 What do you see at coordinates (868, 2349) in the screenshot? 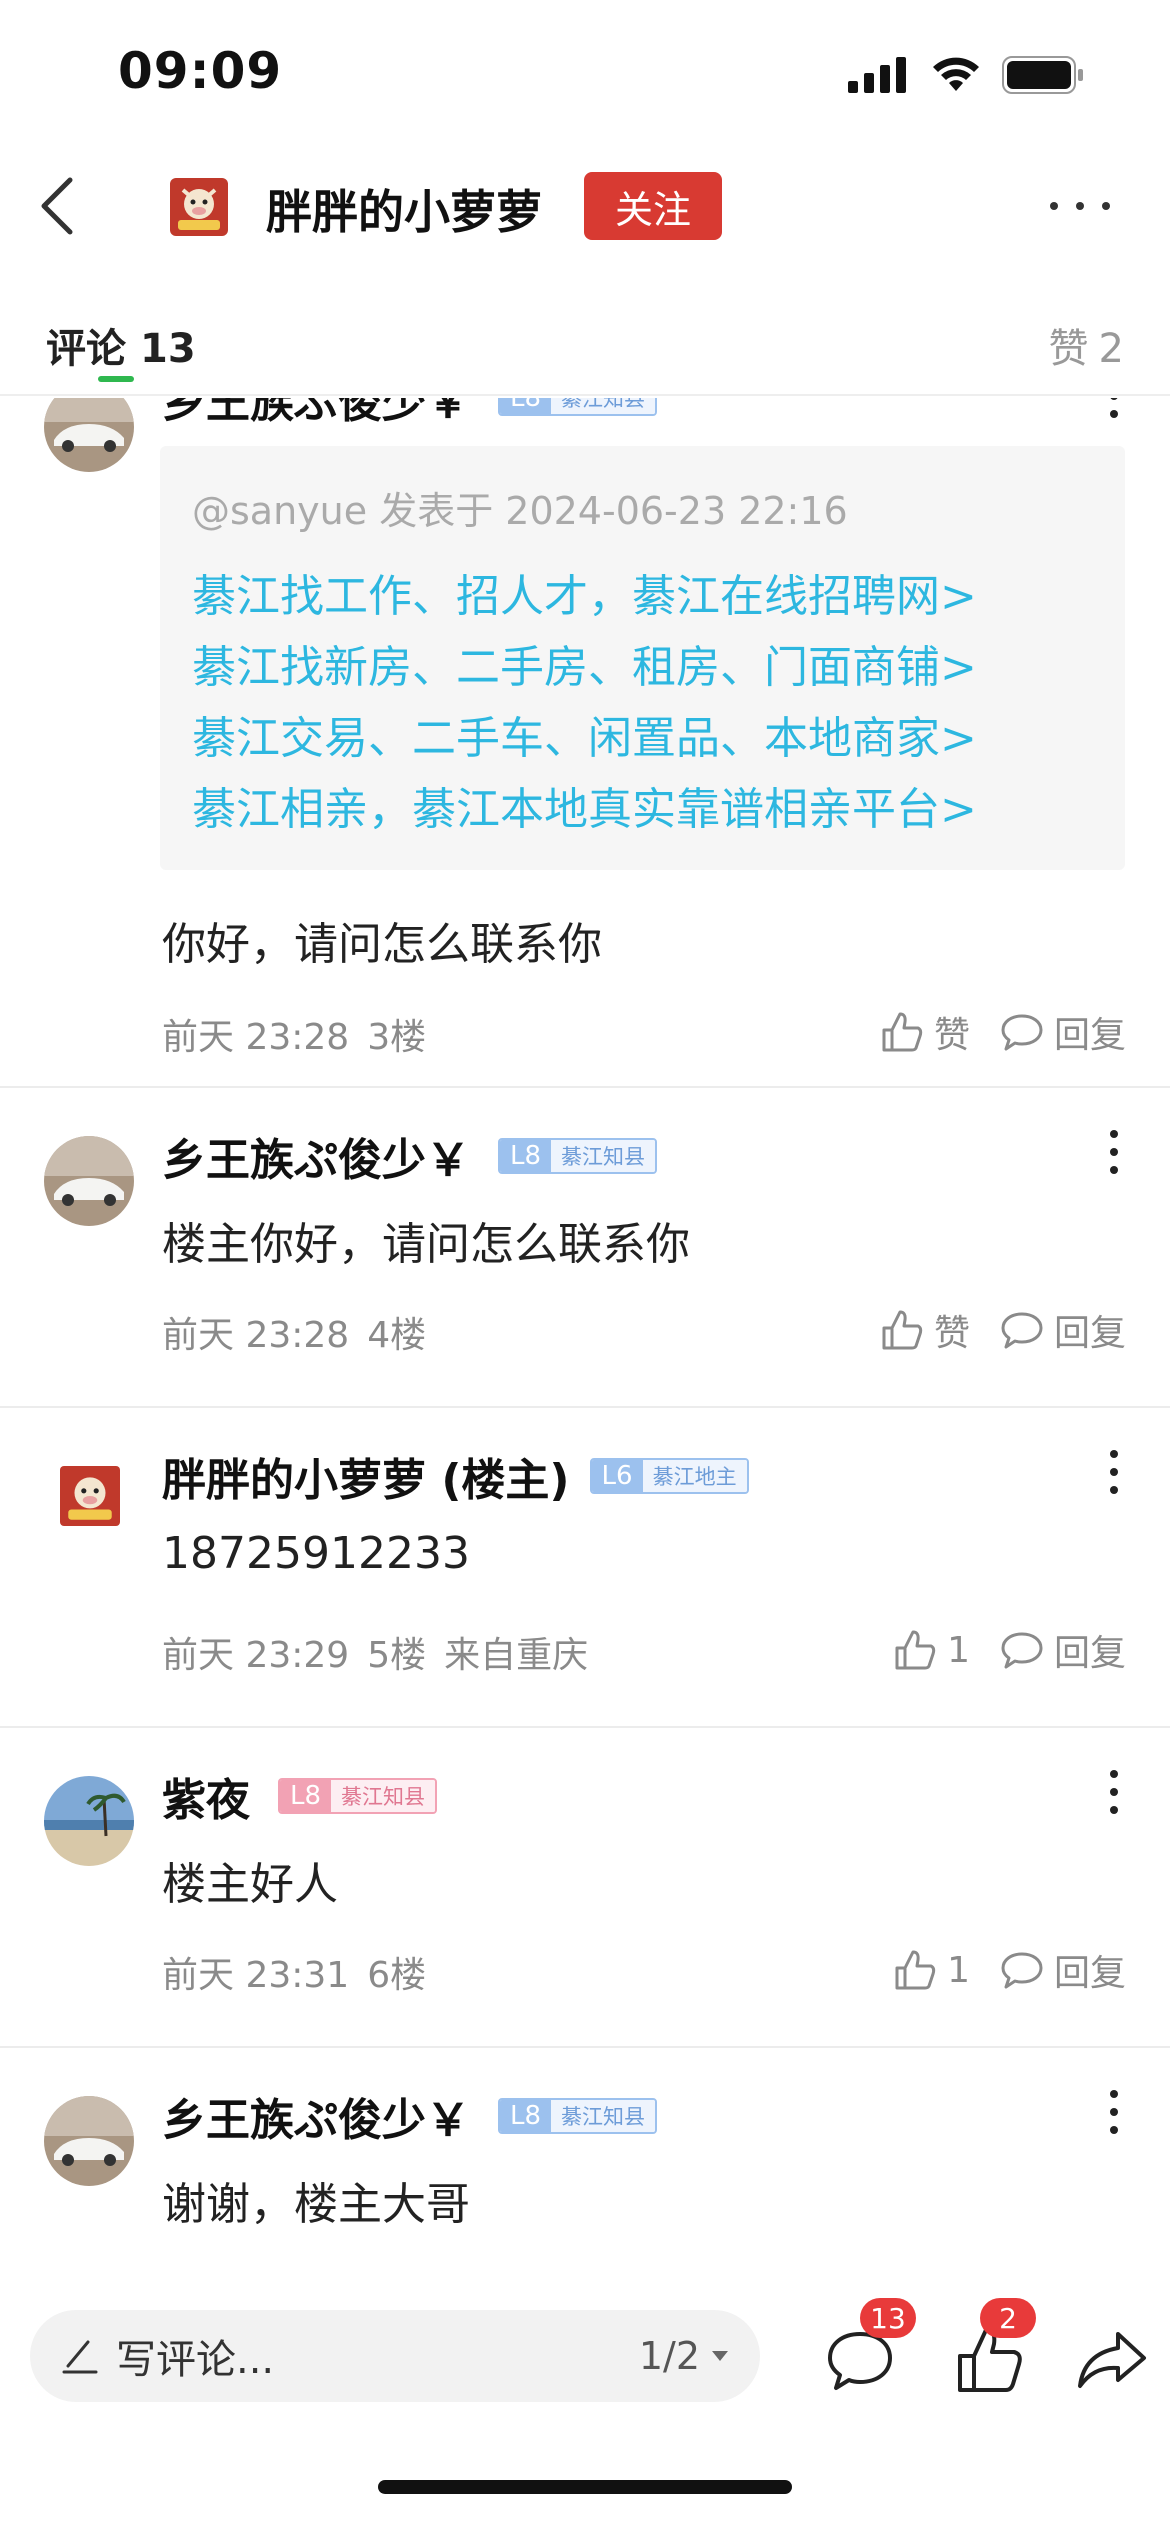
I see `comments-button: 13` at bounding box center [868, 2349].